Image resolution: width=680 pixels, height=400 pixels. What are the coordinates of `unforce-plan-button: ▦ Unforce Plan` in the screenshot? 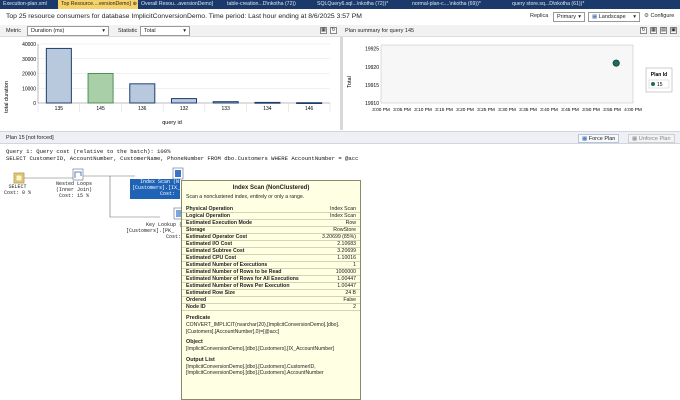 It's located at (651, 138).